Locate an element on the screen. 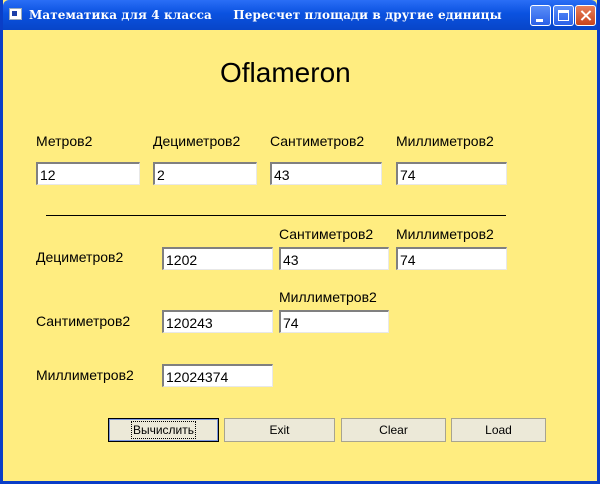 This screenshot has height=484, width=600. decimeters2-input is located at coordinates (205, 173).